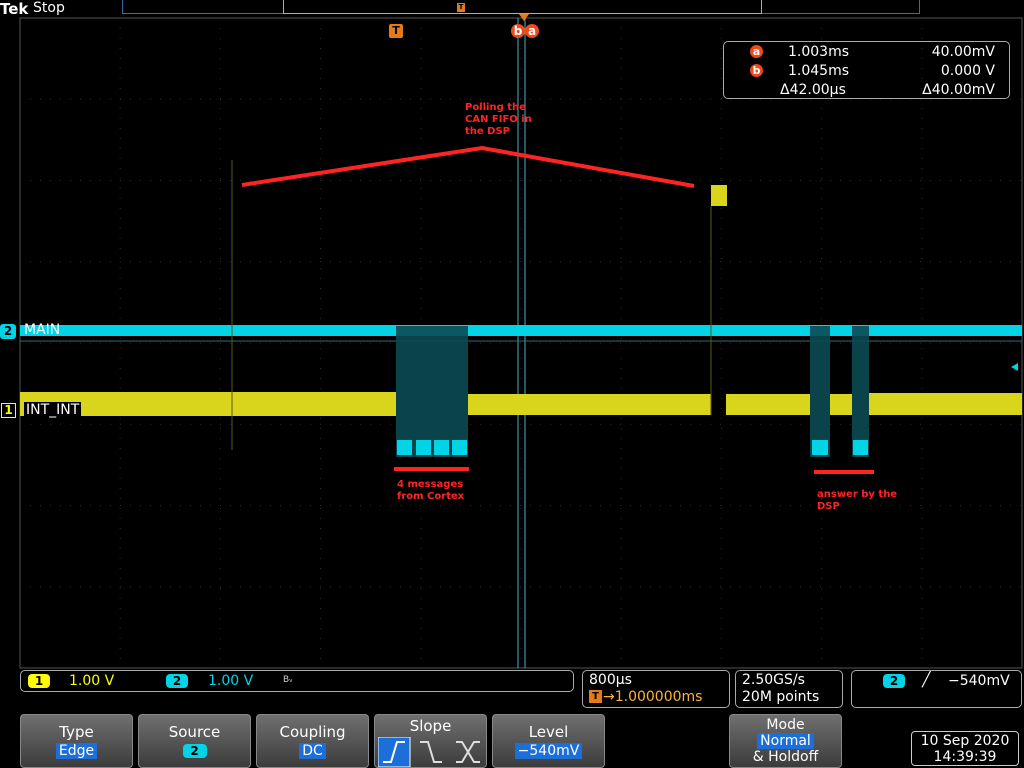 This screenshot has height=768, width=1024. I want to click on expansion-point-icon, so click(524, 17).